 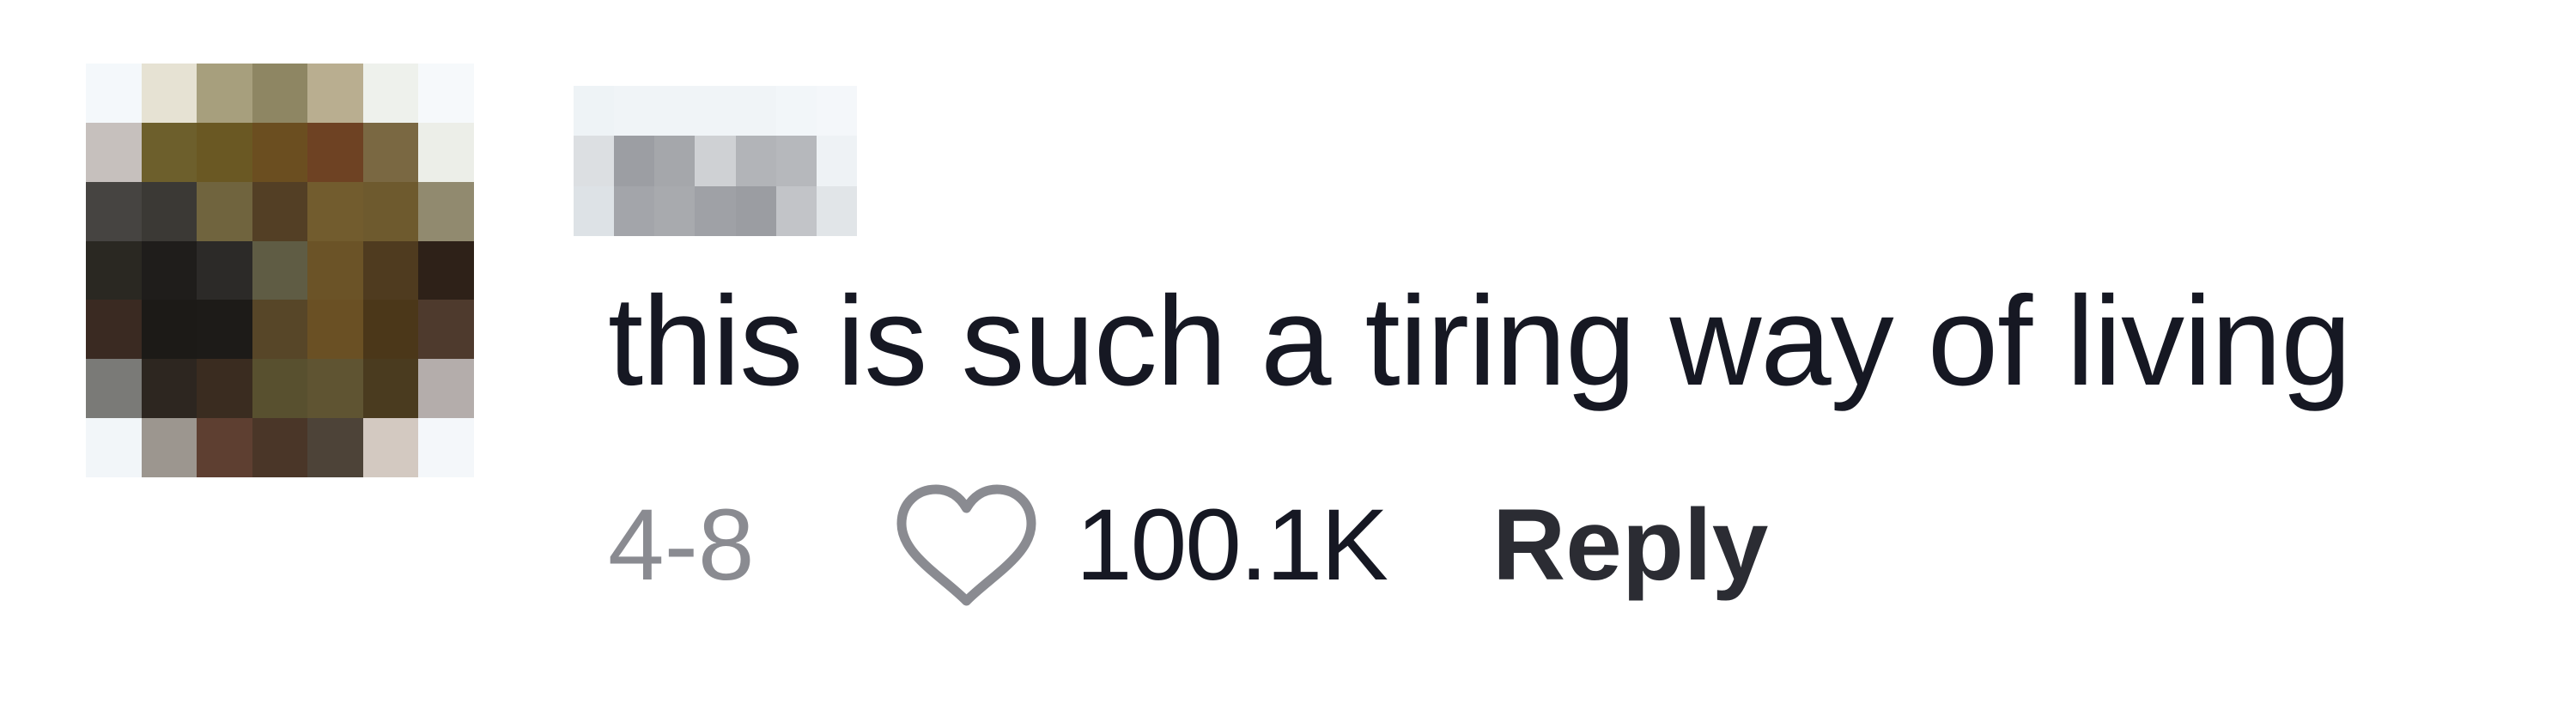 I want to click on avatar, so click(x=280, y=270).